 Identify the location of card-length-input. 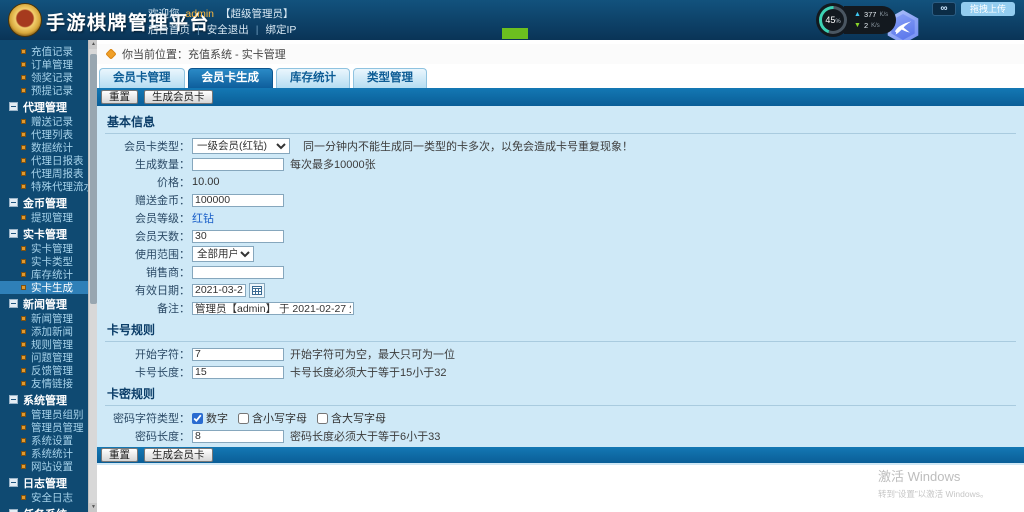
(238, 372).